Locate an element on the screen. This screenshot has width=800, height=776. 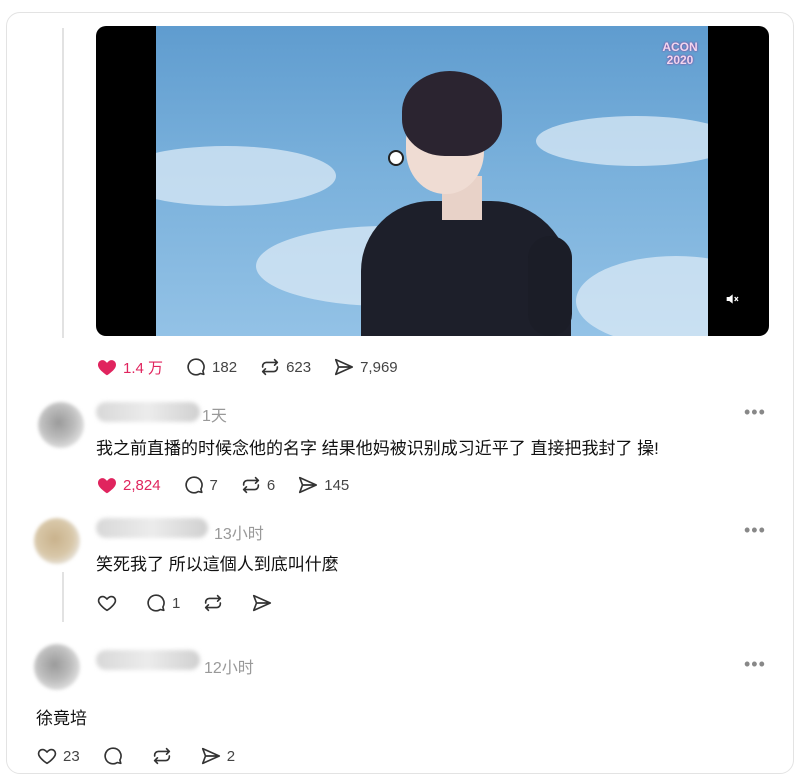
comment-timestamp: 1天 is located at coordinates (214, 416).